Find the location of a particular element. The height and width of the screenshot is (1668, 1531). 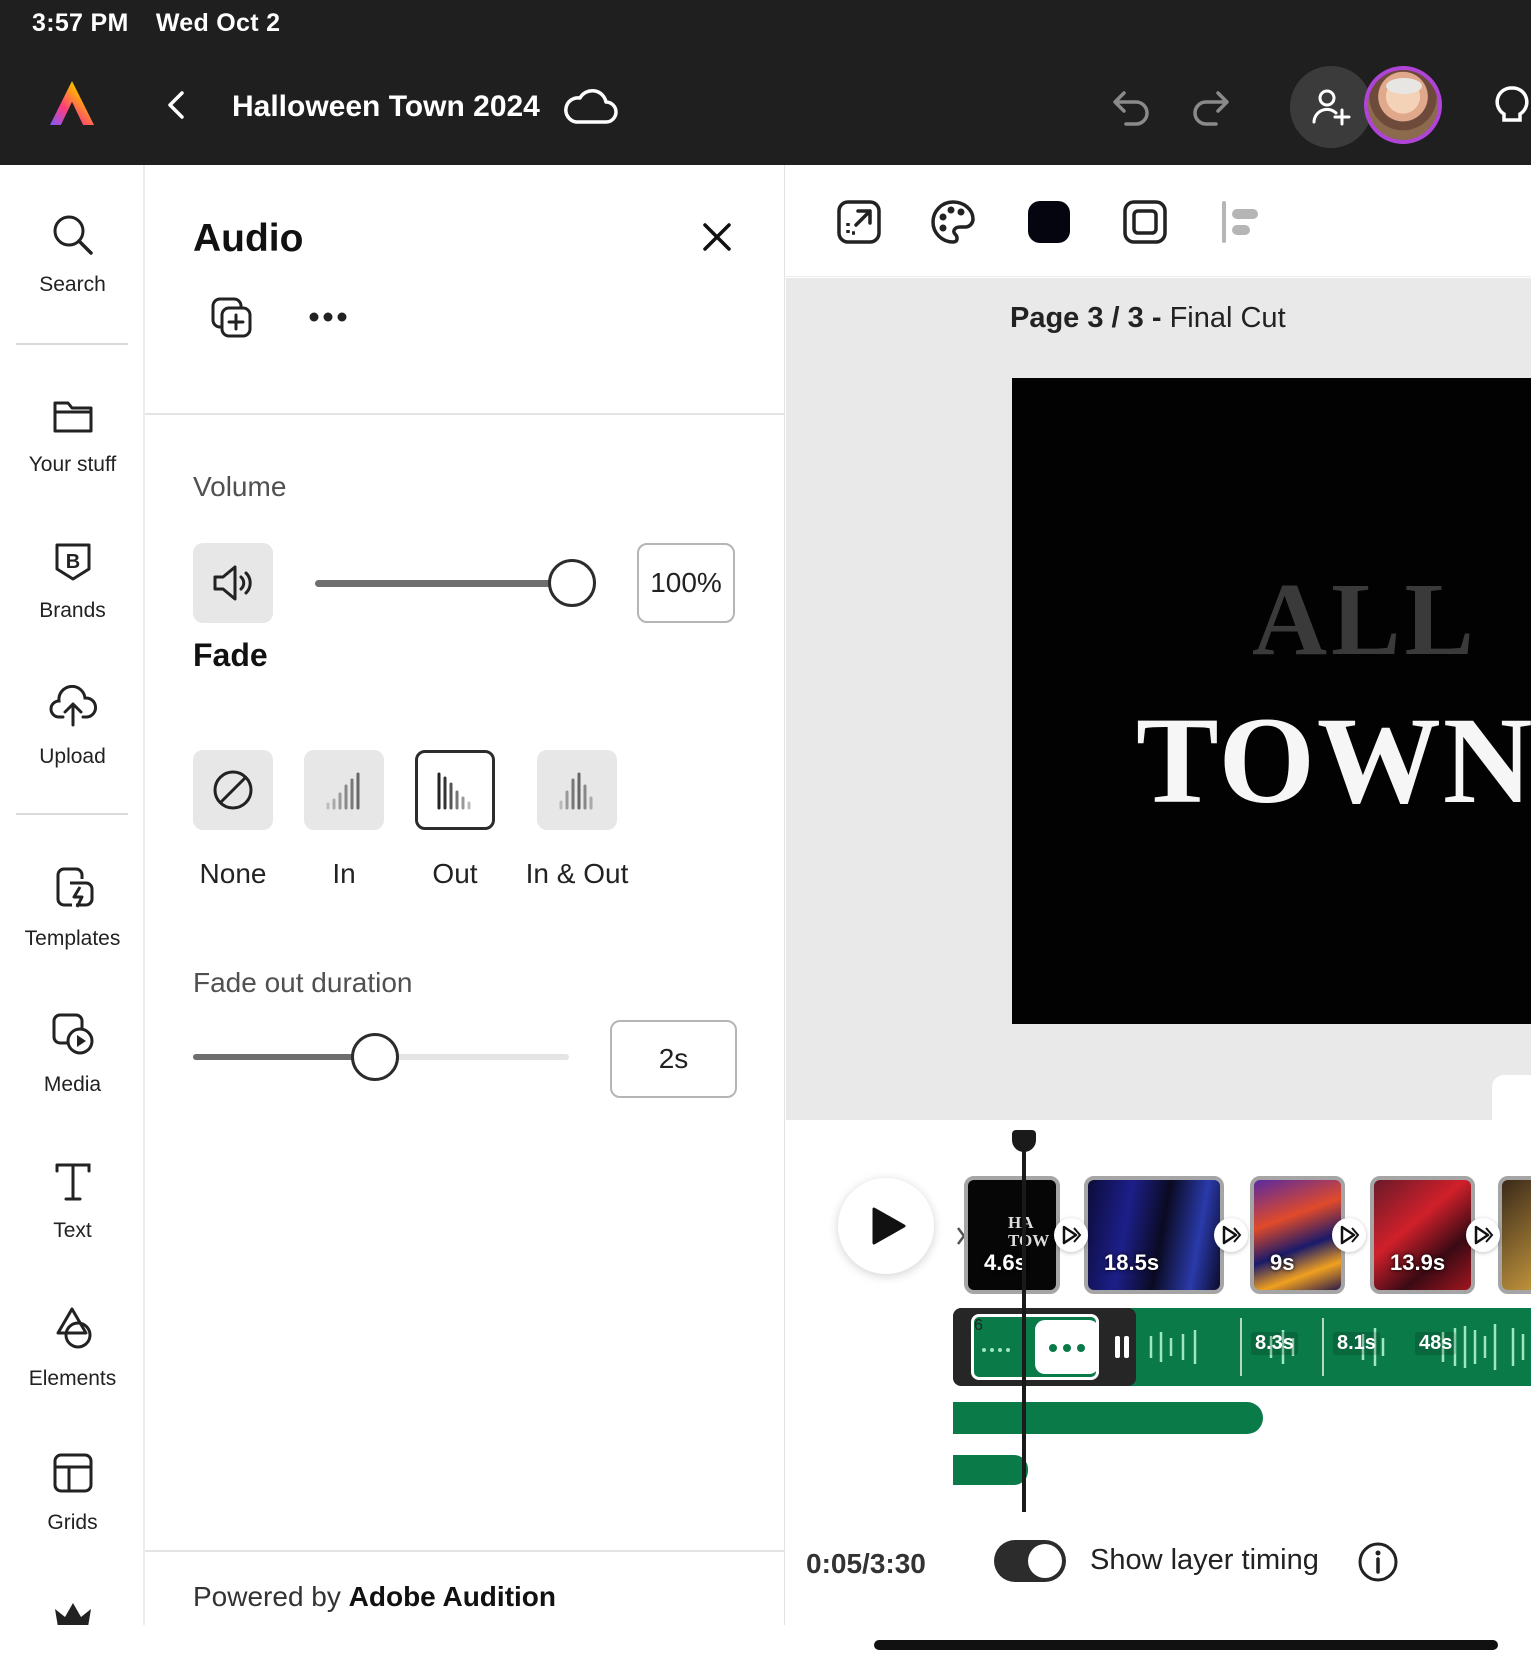

home-indicator is located at coordinates (1186, 1645).